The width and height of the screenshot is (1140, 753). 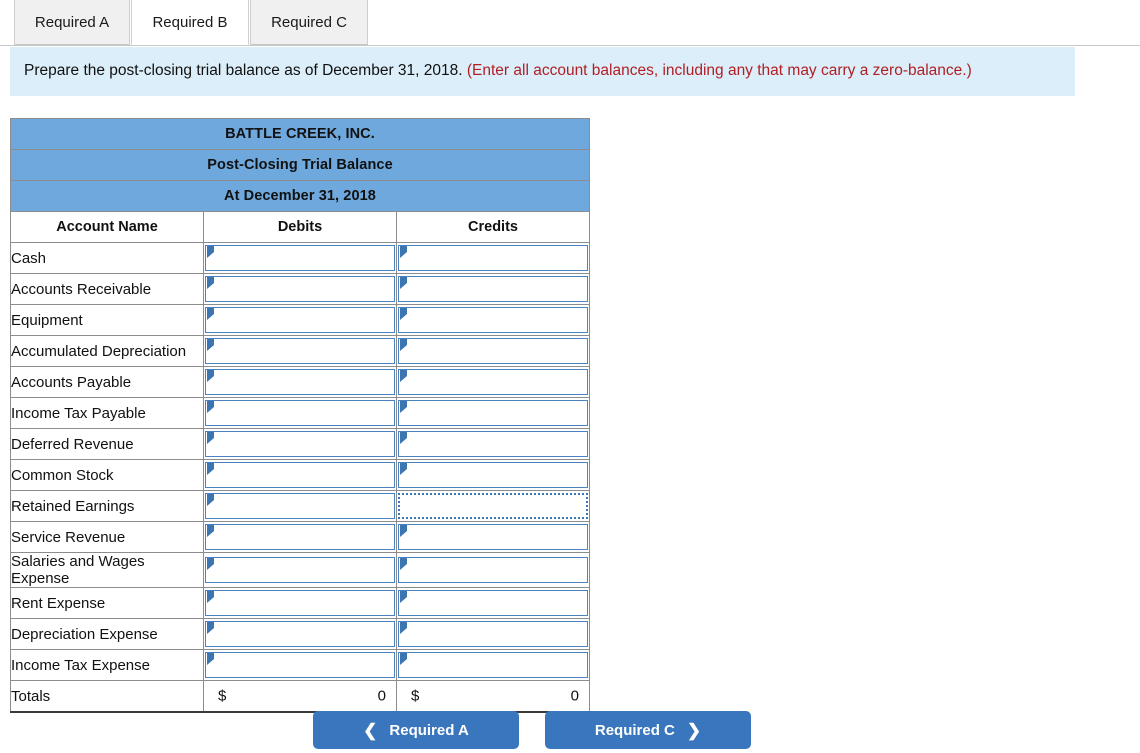 I want to click on company-title-cell: BATTLE CREEK, INC., so click(x=300, y=134).